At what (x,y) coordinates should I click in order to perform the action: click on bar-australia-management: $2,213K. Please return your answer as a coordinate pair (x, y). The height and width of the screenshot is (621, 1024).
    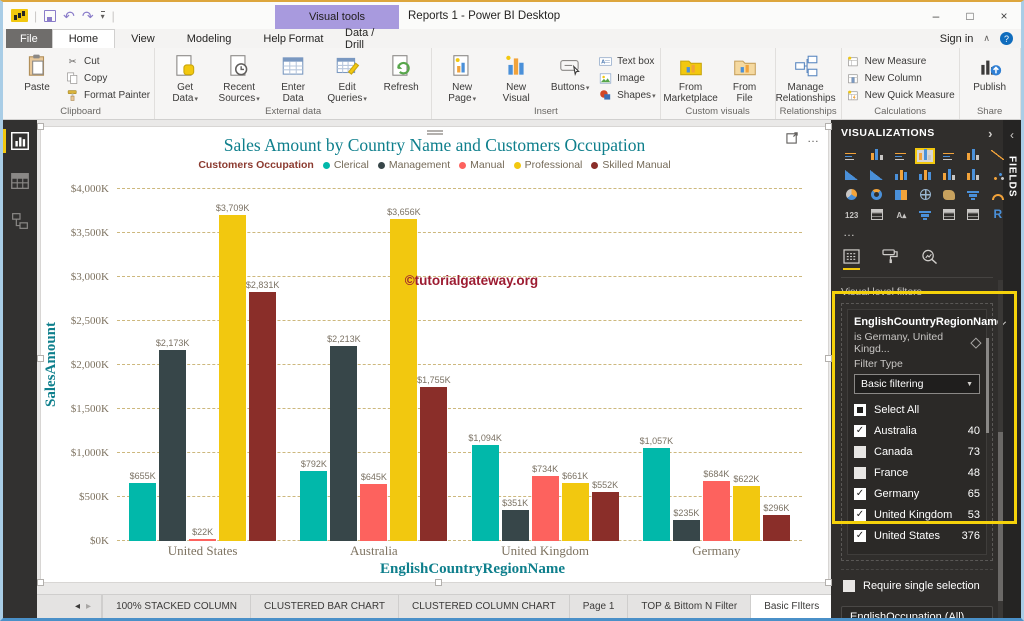
    Looking at the image, I should click on (344, 437).